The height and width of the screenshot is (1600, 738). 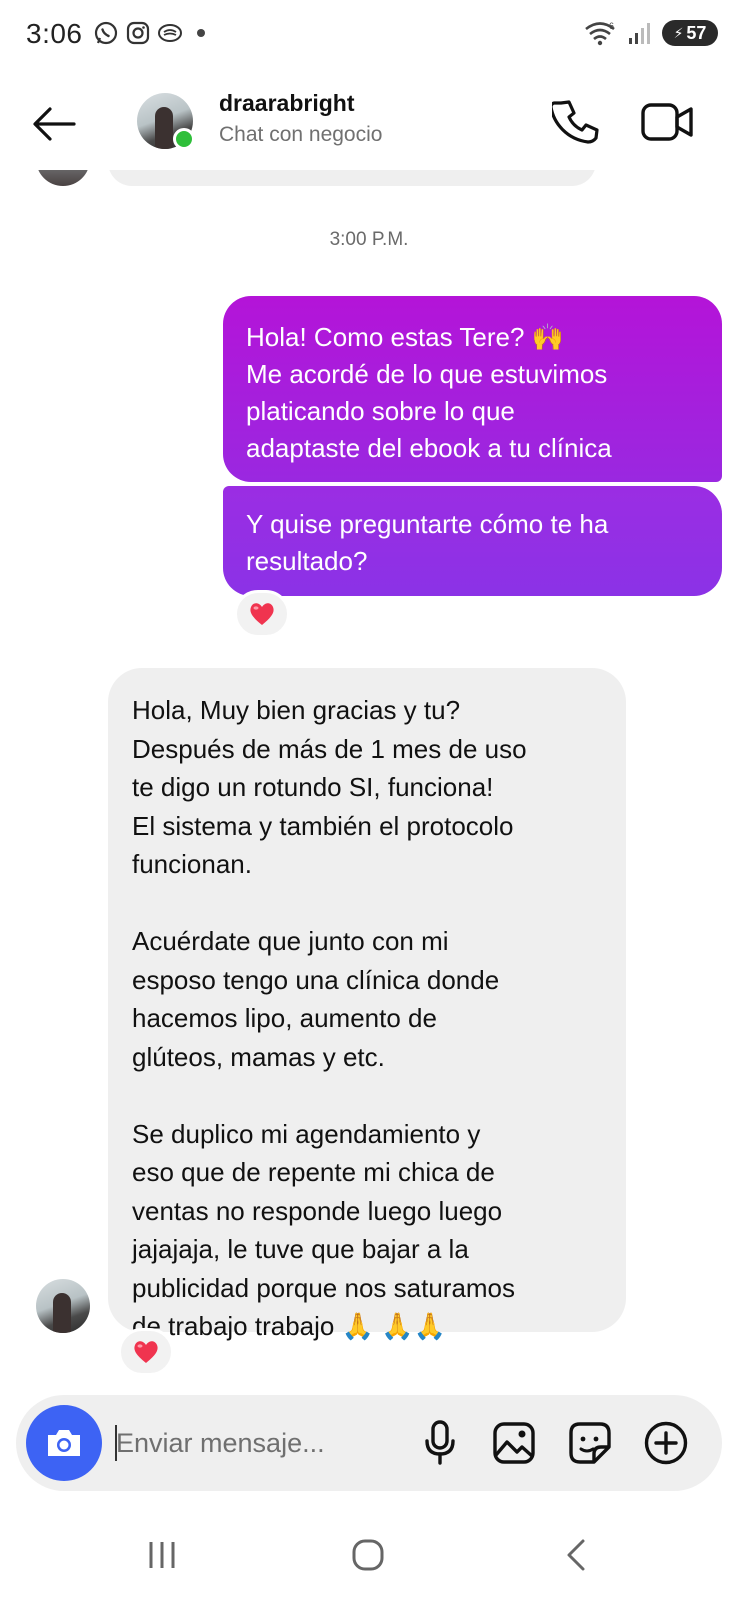 I want to click on camera-button, so click(x=64, y=1443).